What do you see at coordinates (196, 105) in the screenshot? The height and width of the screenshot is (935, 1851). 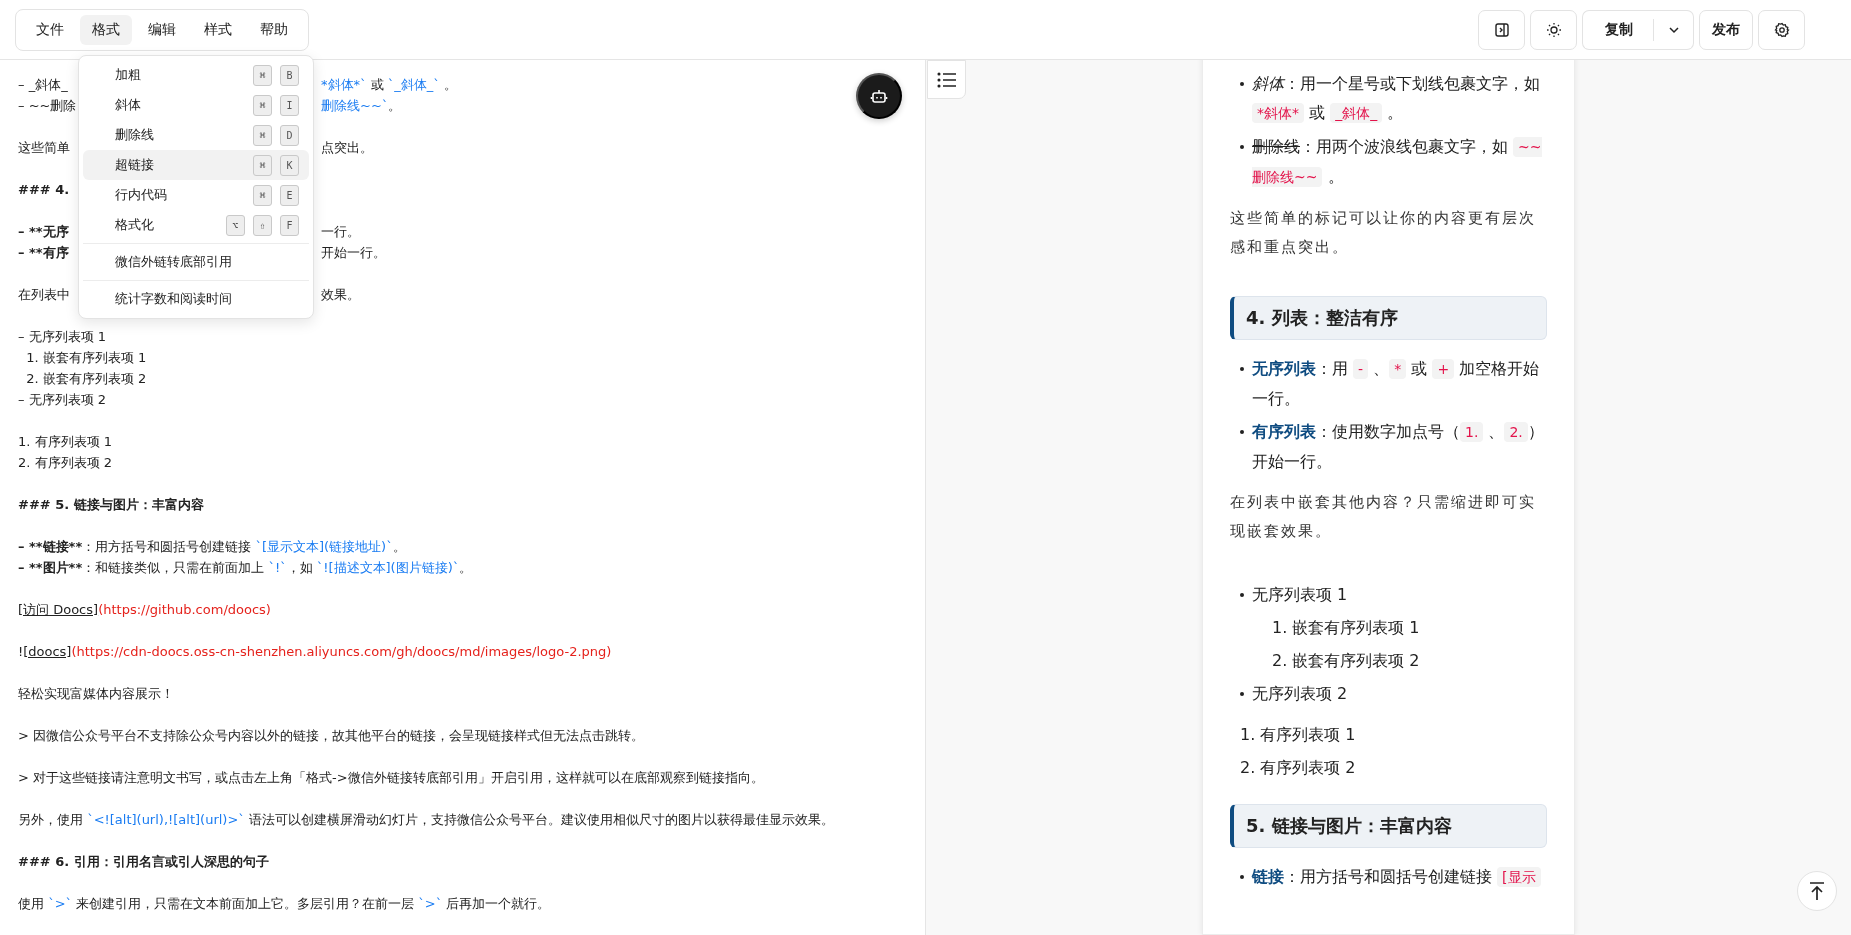 I see `menu-item: 斜体 ⌘ I` at bounding box center [196, 105].